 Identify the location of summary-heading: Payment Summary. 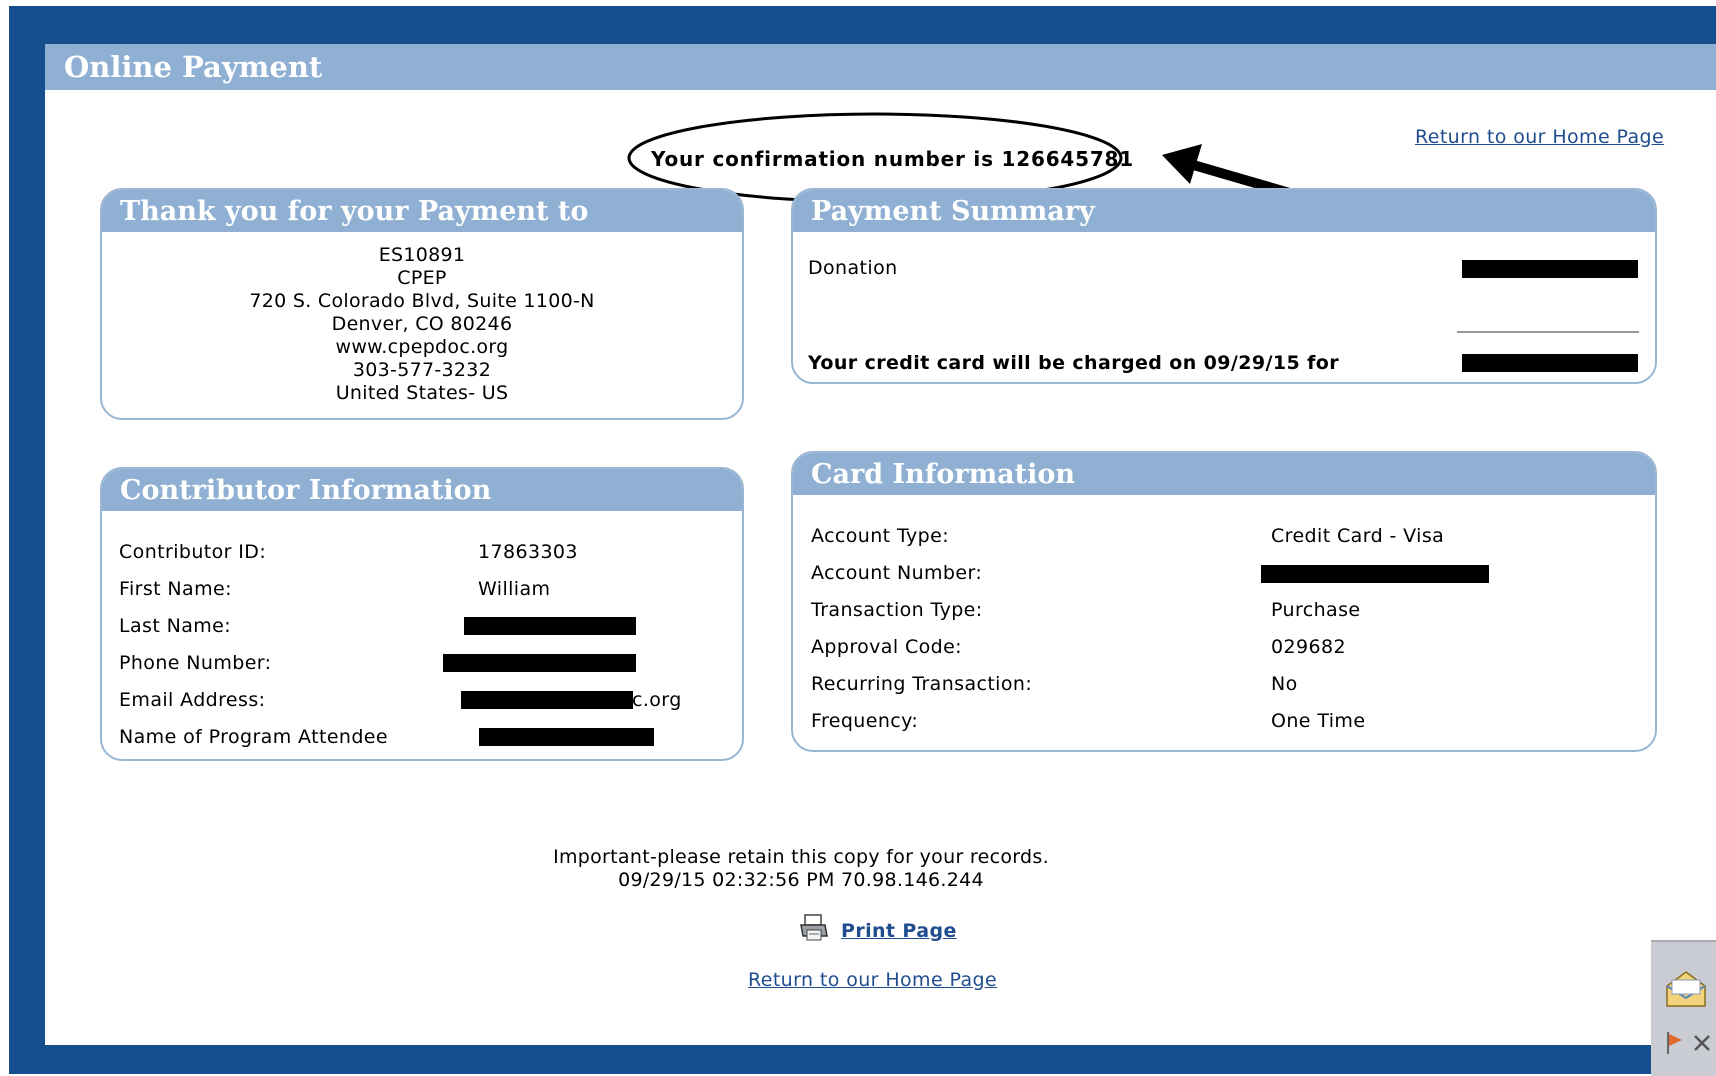
(1224, 211).